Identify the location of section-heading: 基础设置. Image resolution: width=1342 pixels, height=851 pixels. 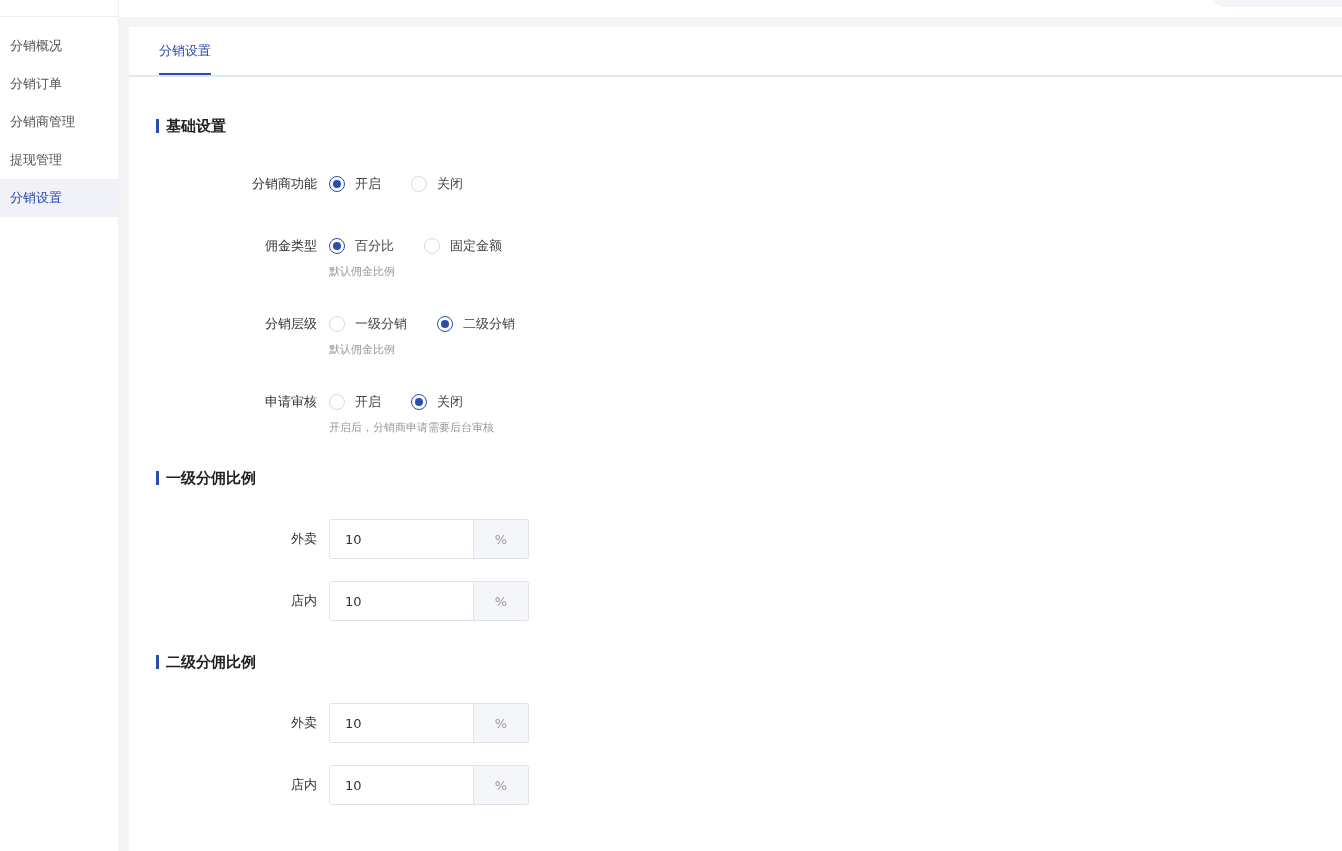
(191, 126).